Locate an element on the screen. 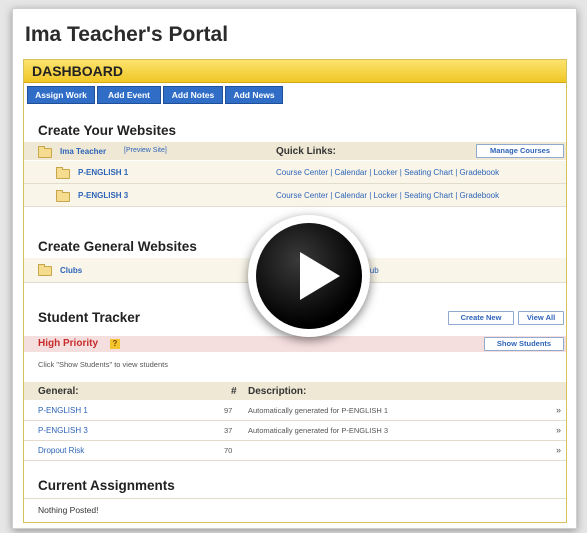 The height and width of the screenshot is (533, 587). course-link: P-ENGLISH 1 is located at coordinates (103, 172).